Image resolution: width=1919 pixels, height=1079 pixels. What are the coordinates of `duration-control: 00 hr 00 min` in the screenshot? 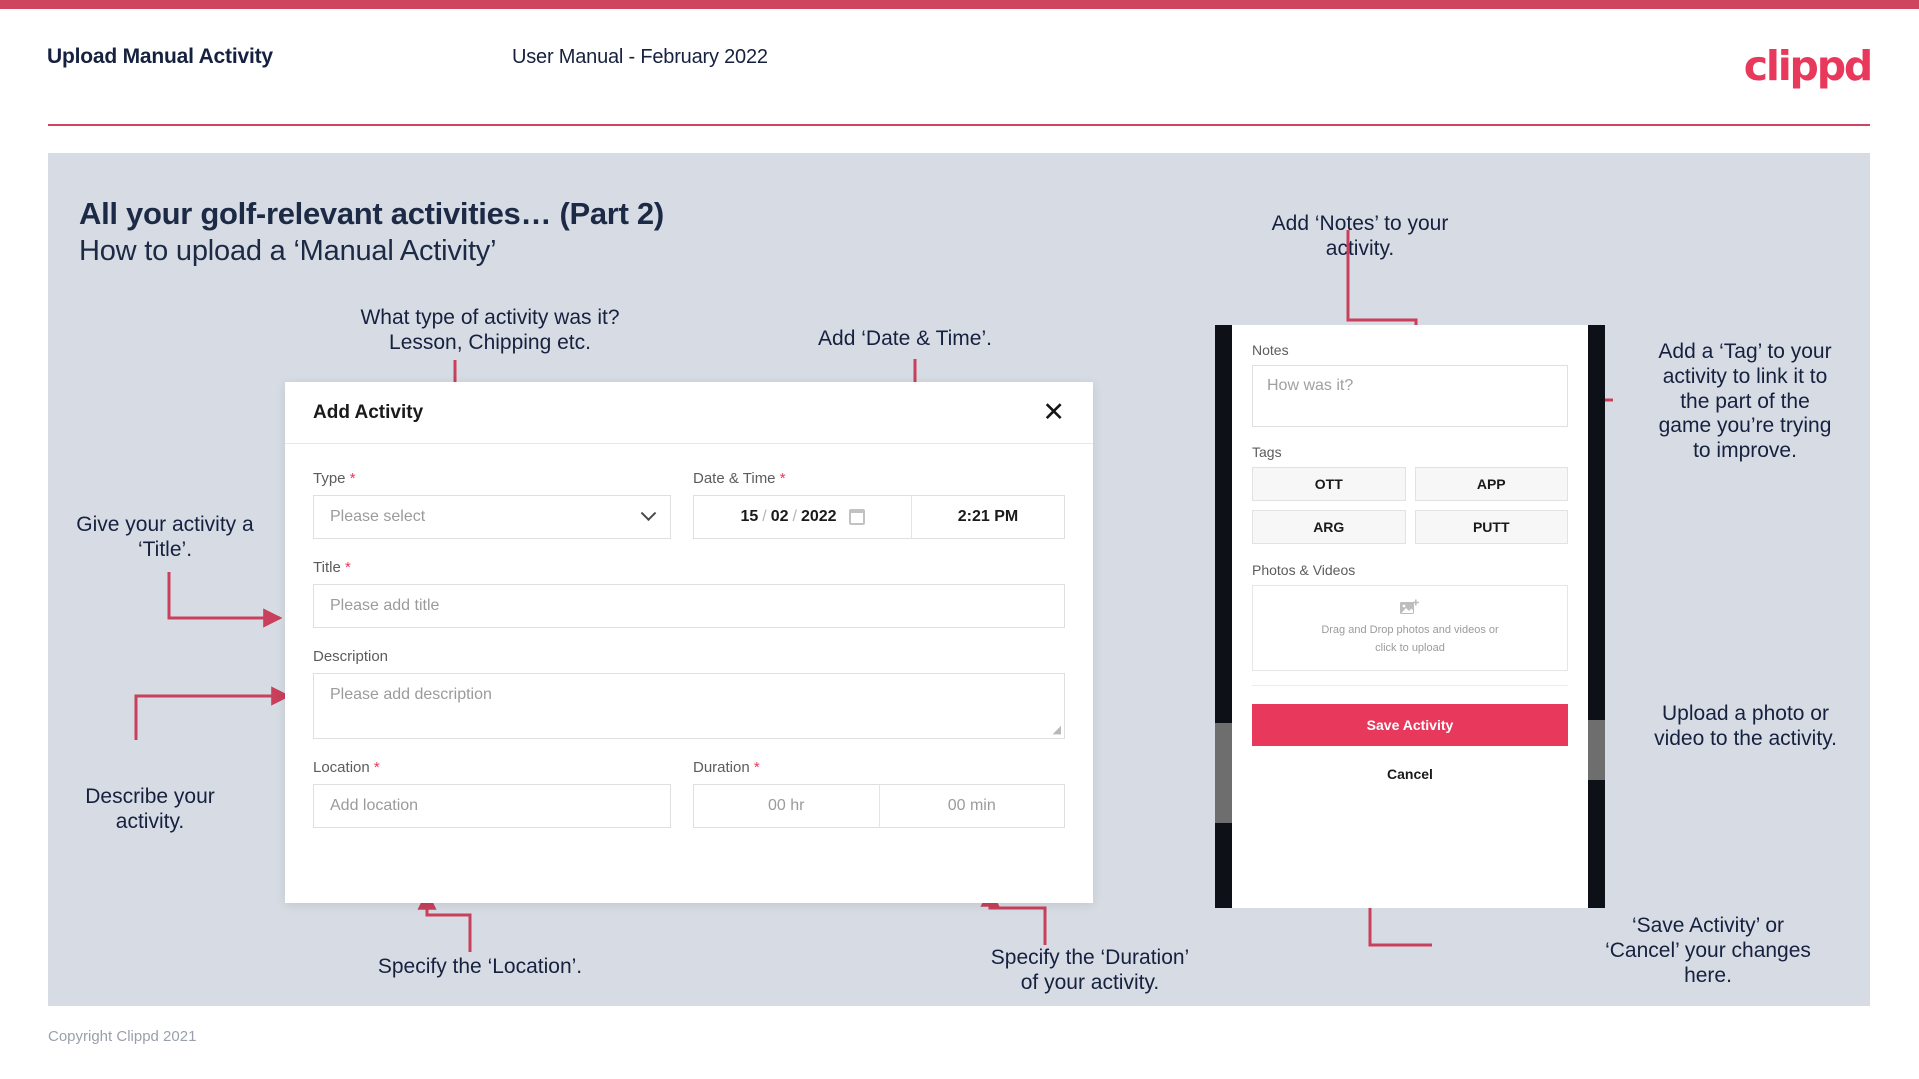 It's located at (879, 806).